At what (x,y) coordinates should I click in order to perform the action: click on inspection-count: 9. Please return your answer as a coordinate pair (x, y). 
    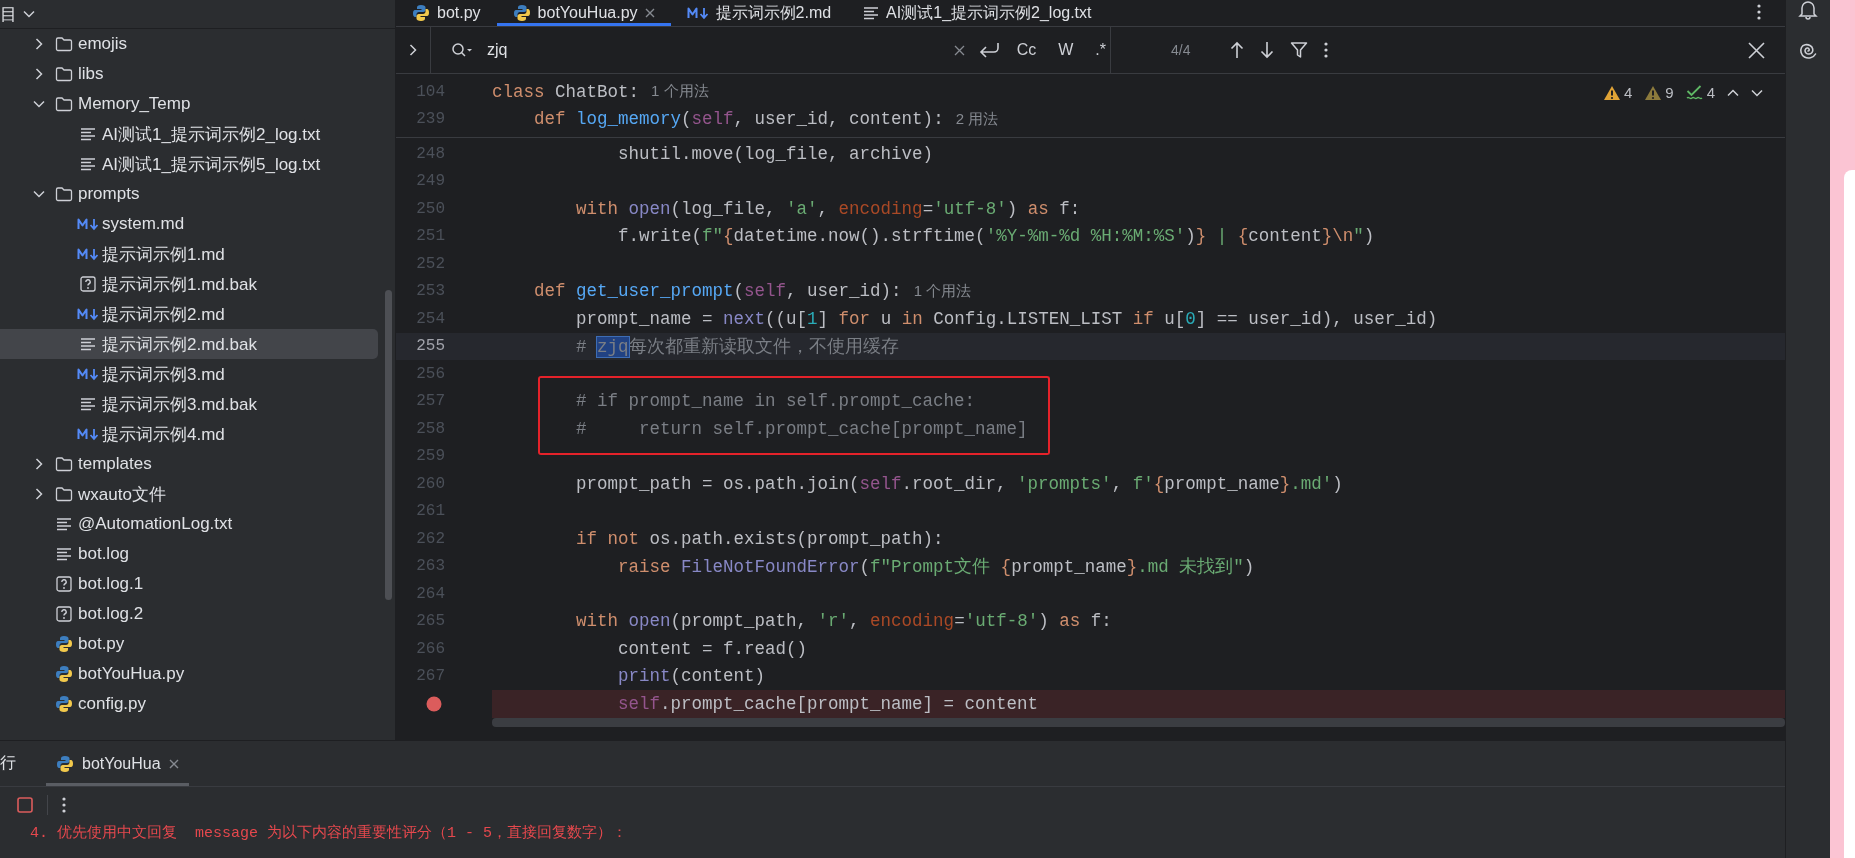
    Looking at the image, I should click on (1669, 92).